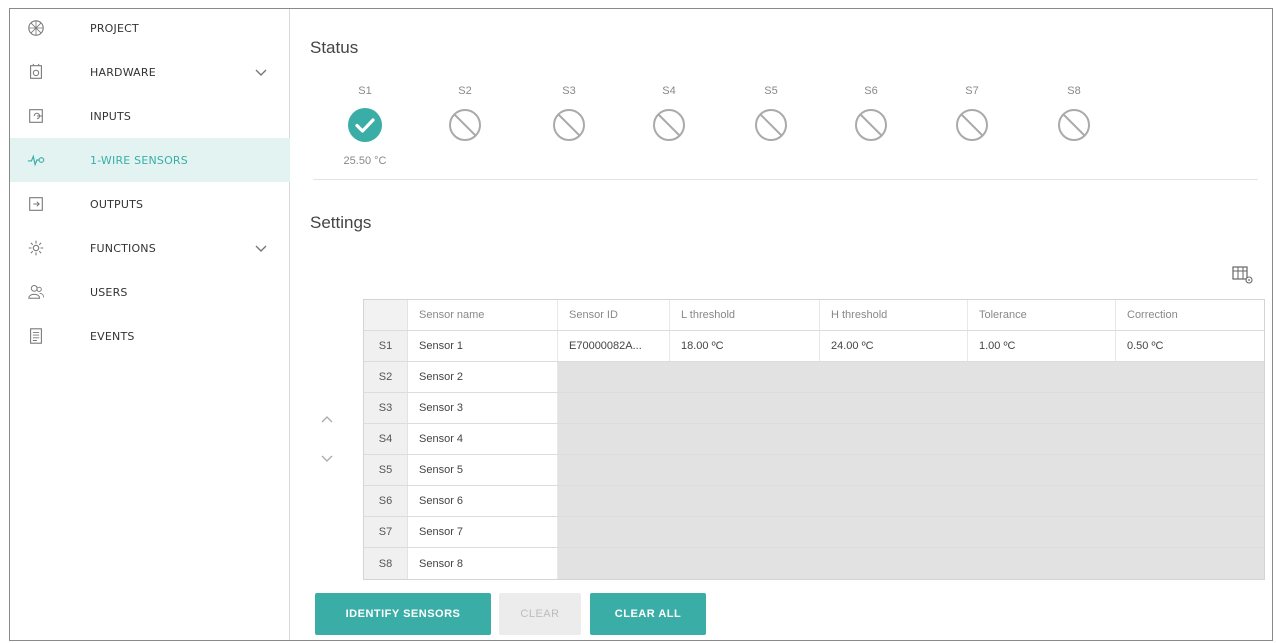 Image resolution: width=1276 pixels, height=643 pixels. I want to click on table-row: S8 Sensor 8, so click(814, 563).